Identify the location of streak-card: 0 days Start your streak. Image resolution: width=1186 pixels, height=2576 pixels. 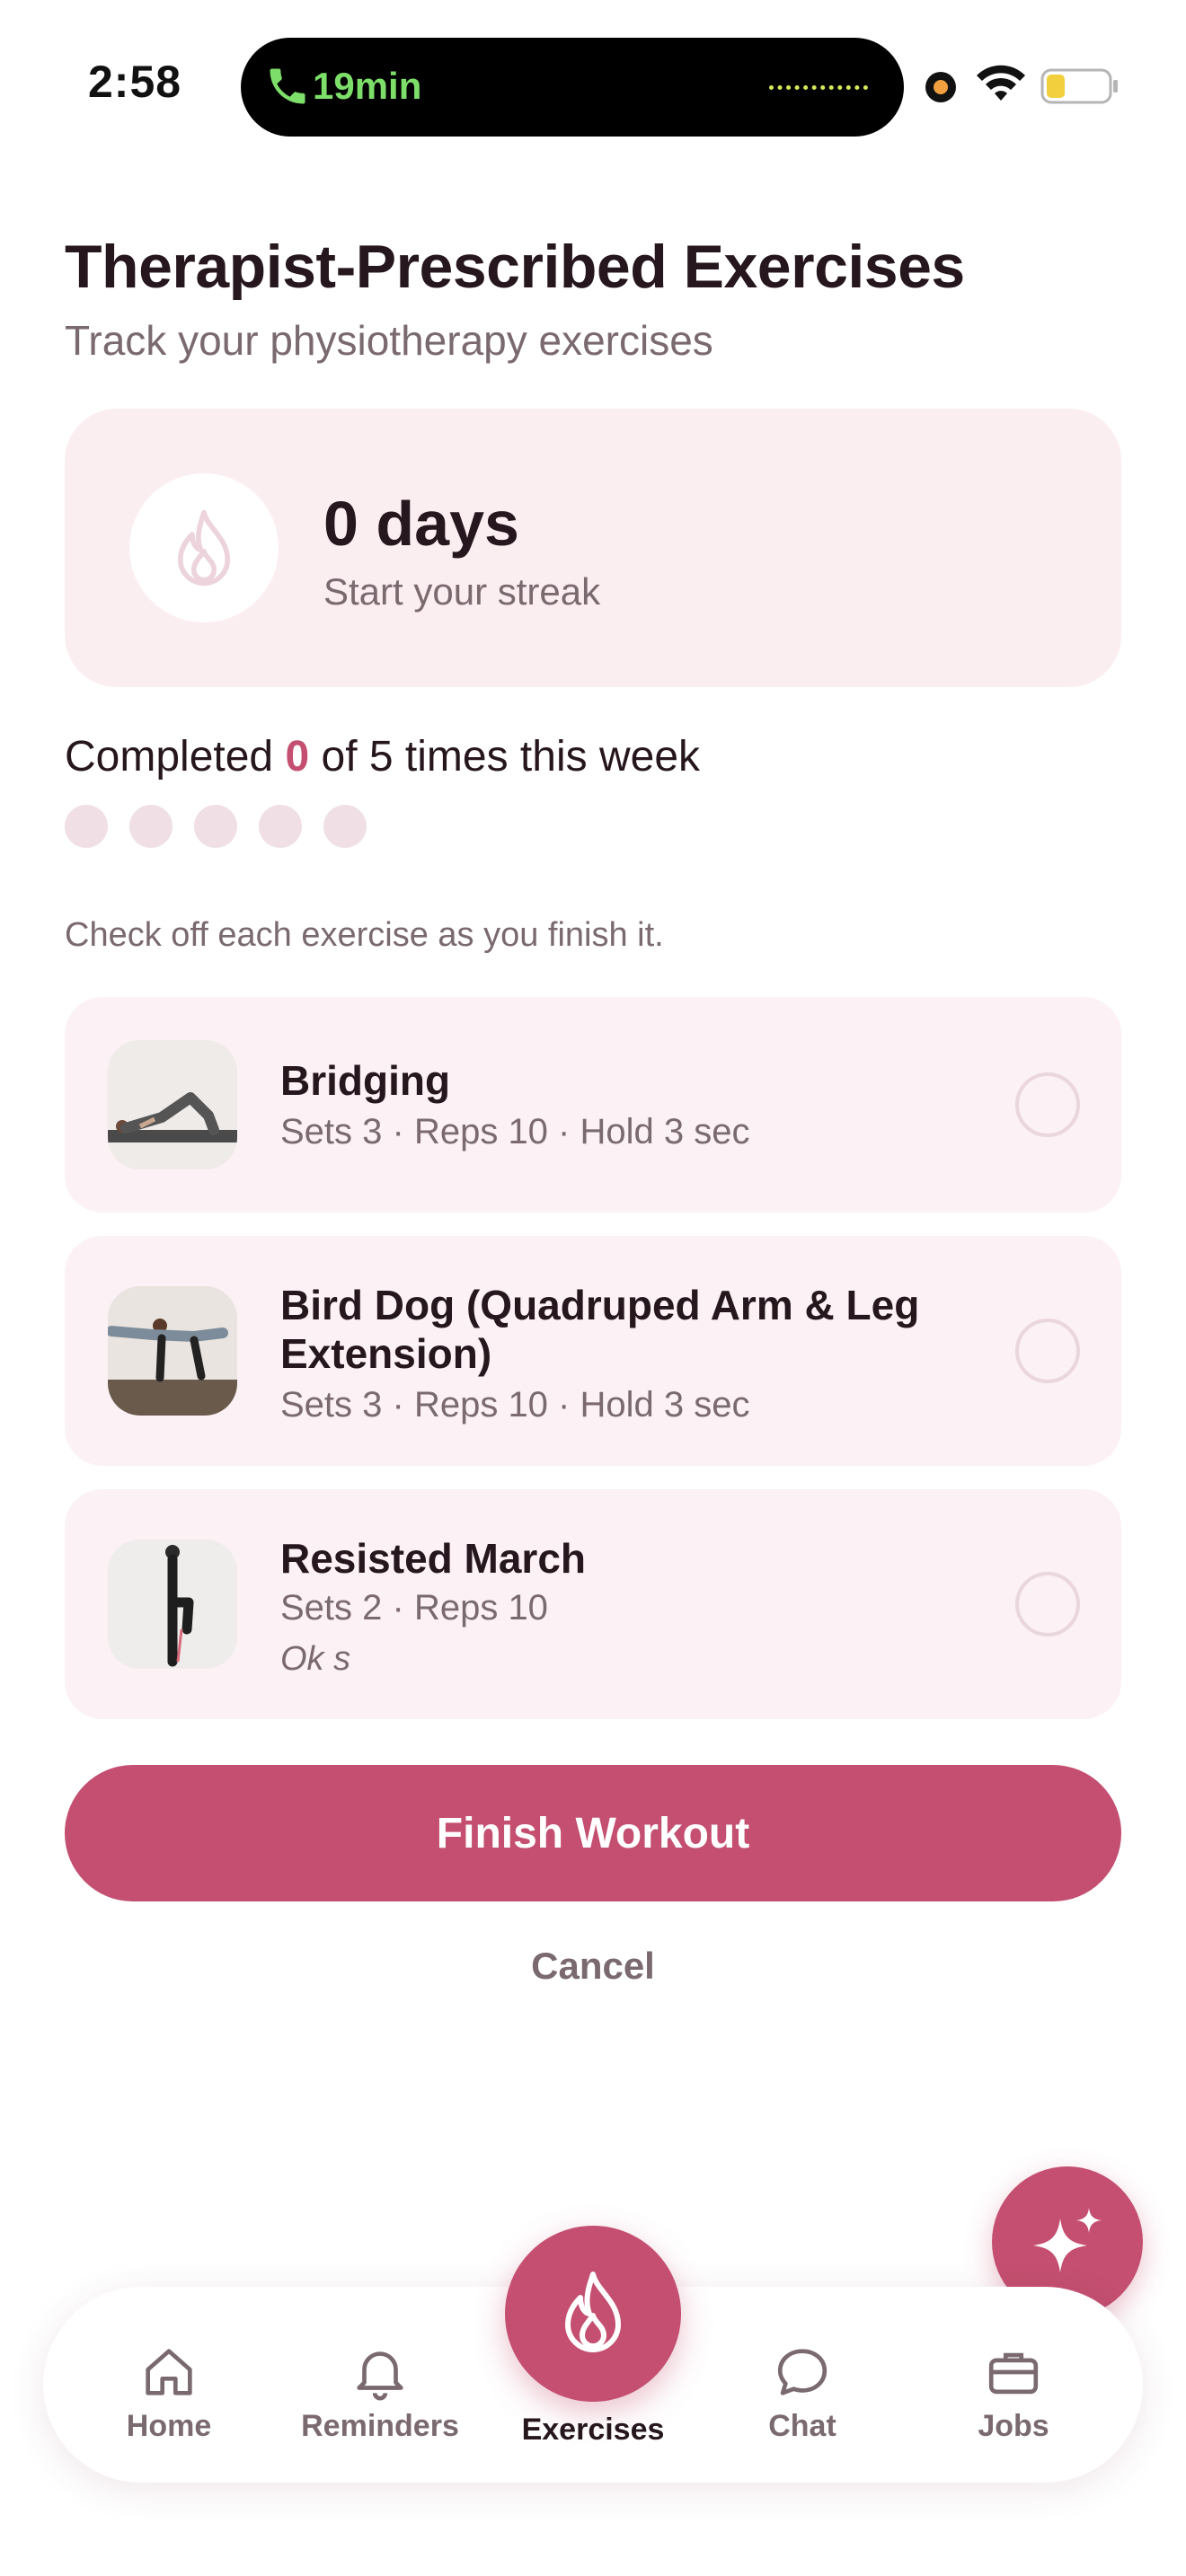
(593, 548).